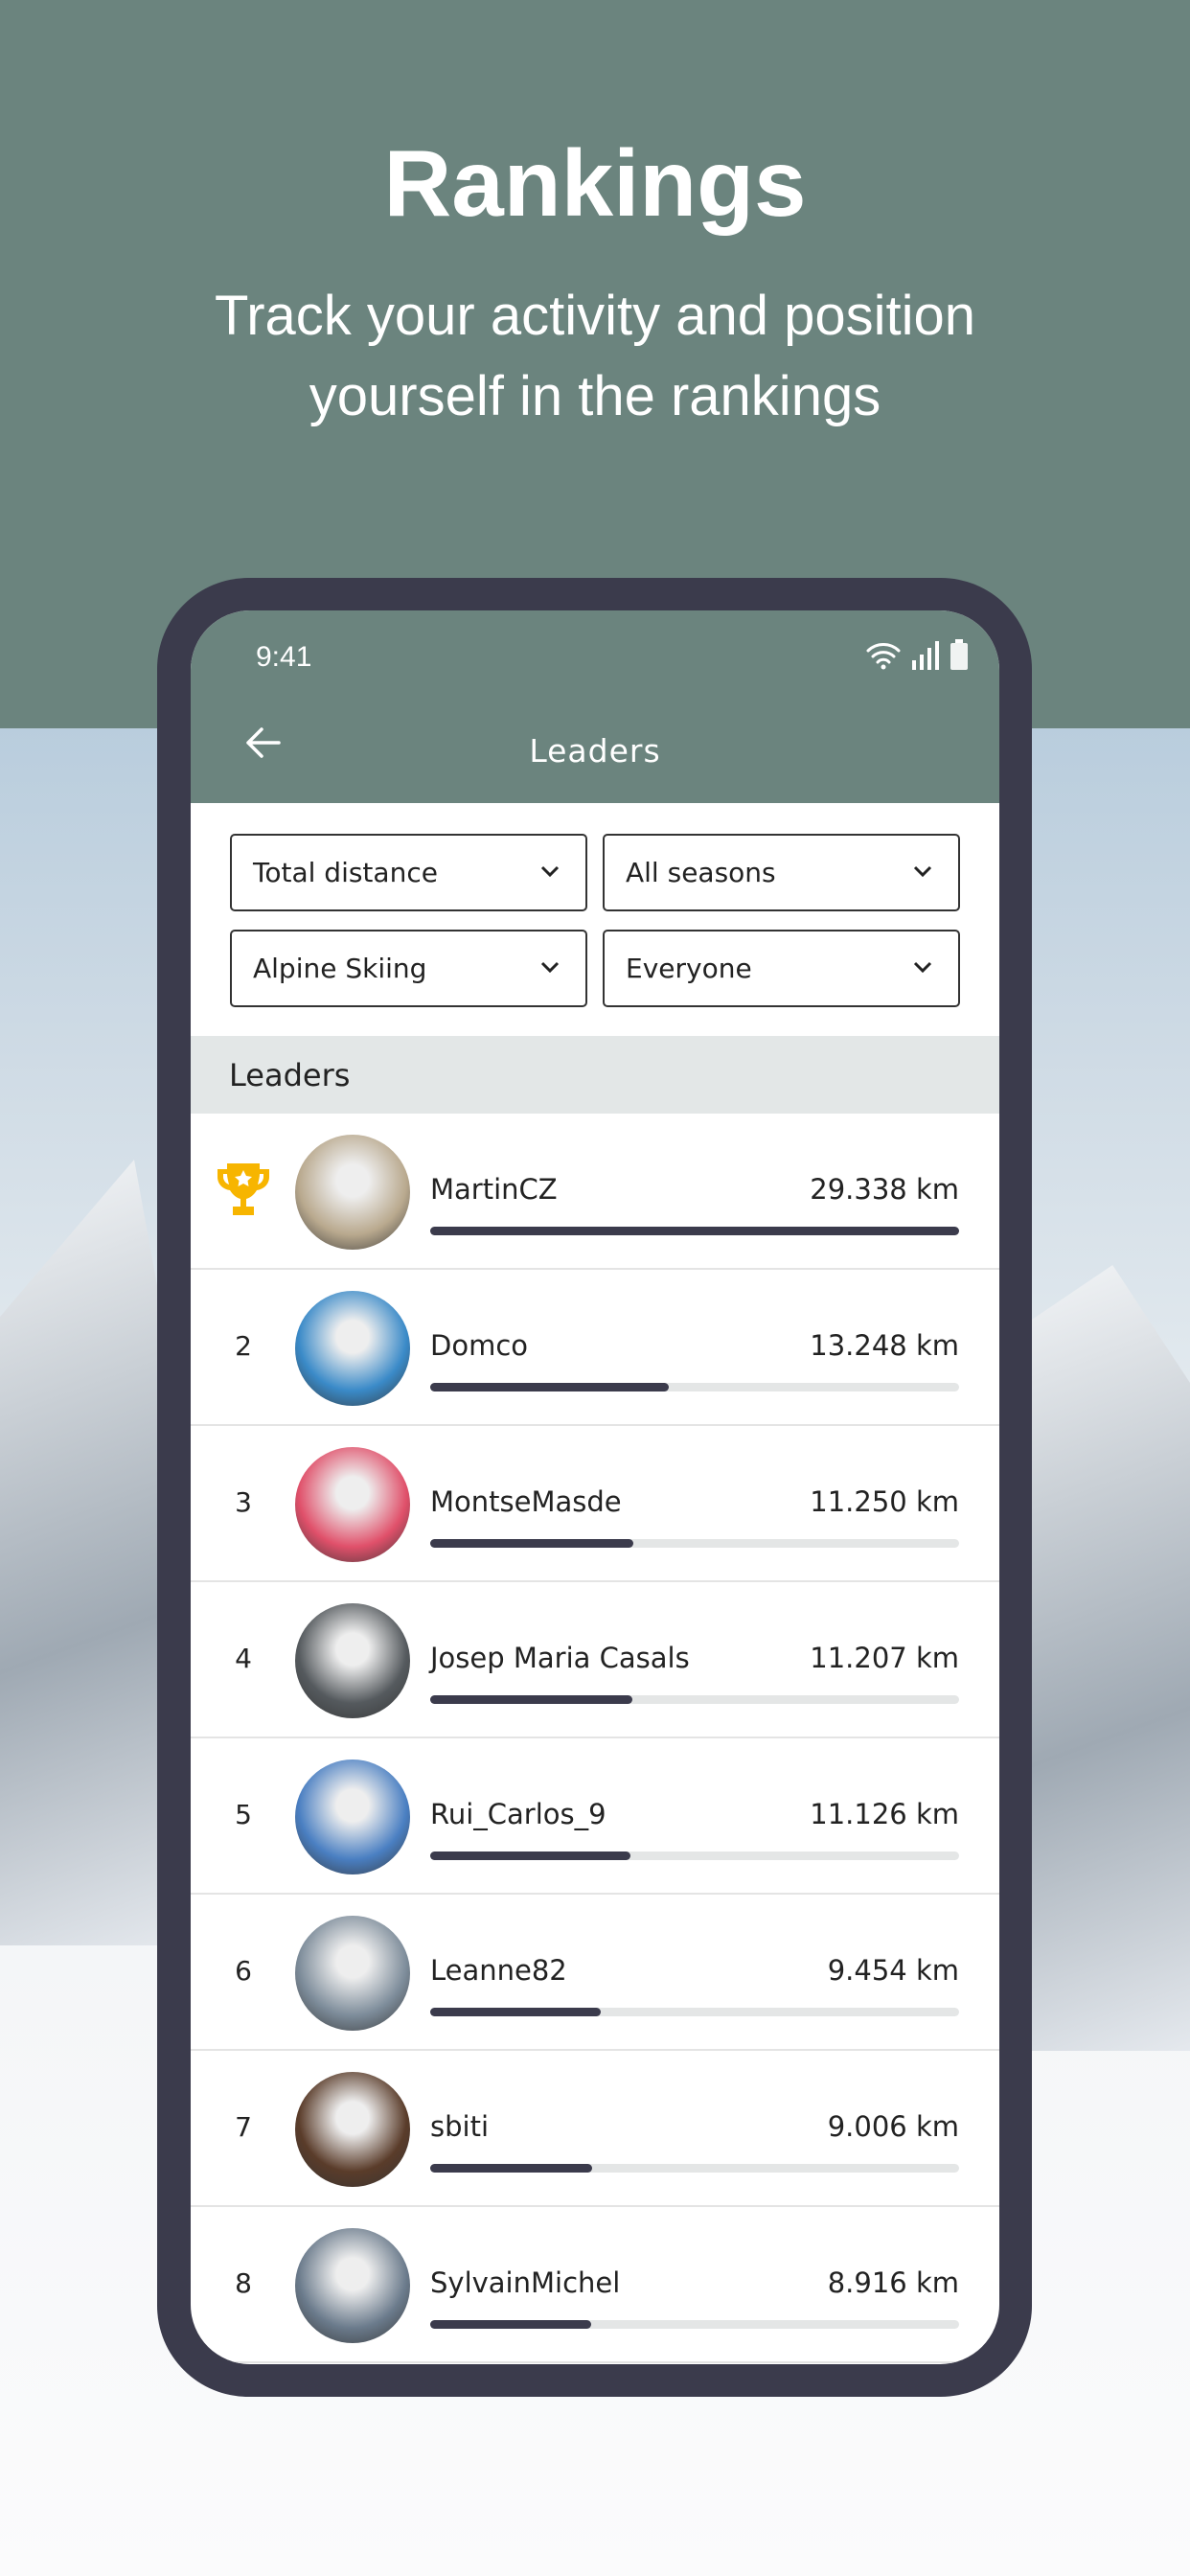  Describe the element at coordinates (244, 1814) in the screenshot. I see `rank-number: 5` at that location.